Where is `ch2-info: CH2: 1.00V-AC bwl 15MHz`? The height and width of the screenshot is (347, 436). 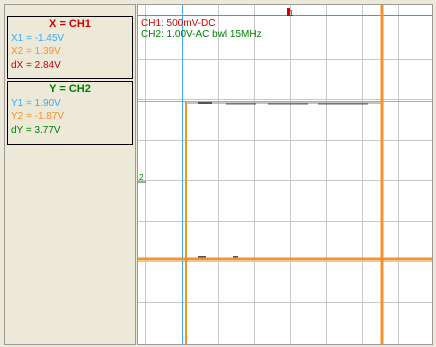
ch2-info: CH2: 1.00V-AC bwl 15MHz is located at coordinates (201, 34).